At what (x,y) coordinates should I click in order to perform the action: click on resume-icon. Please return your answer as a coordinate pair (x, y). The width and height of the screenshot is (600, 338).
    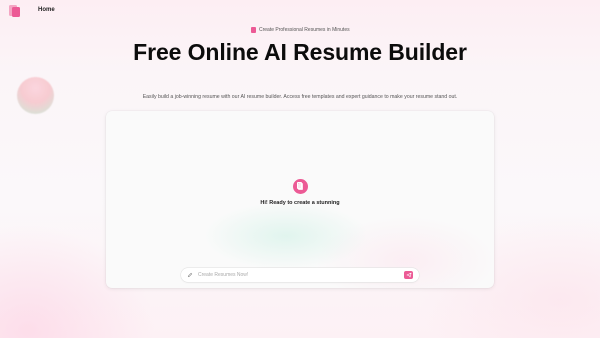
    Looking at the image, I should click on (300, 186).